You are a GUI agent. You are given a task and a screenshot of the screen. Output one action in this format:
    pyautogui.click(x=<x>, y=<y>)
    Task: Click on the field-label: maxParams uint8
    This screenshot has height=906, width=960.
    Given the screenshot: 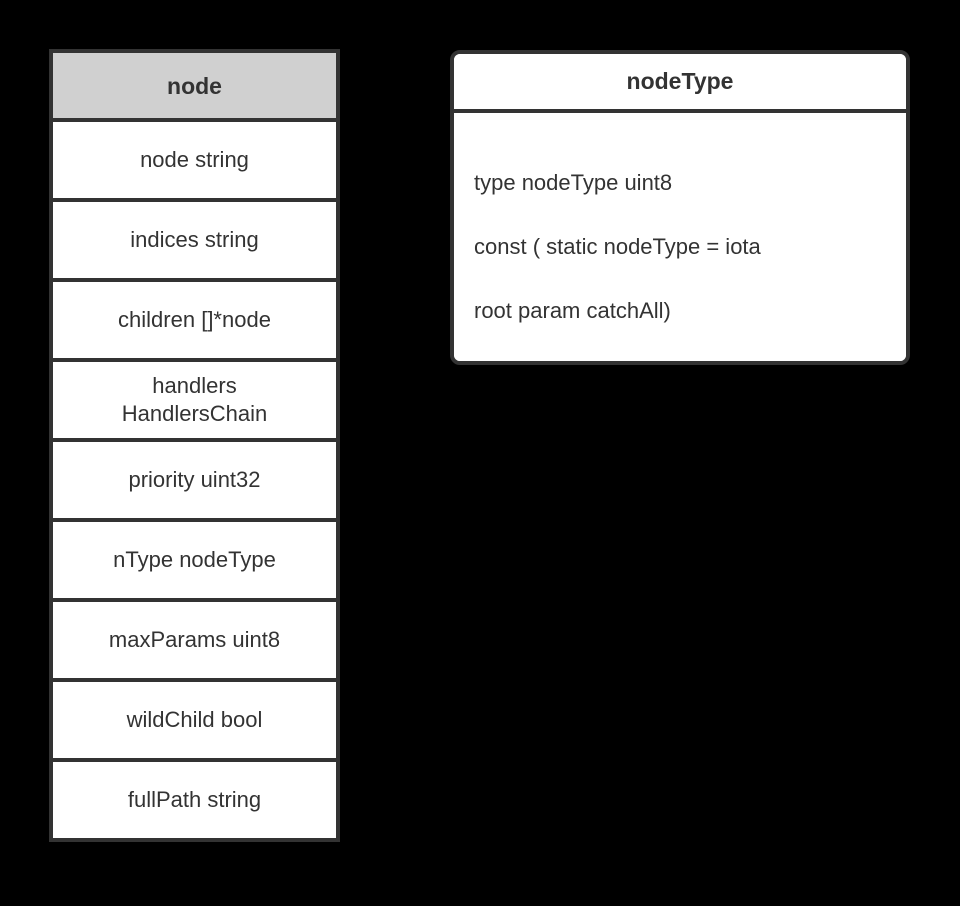 What is the action you would take?
    pyautogui.click(x=194, y=639)
    